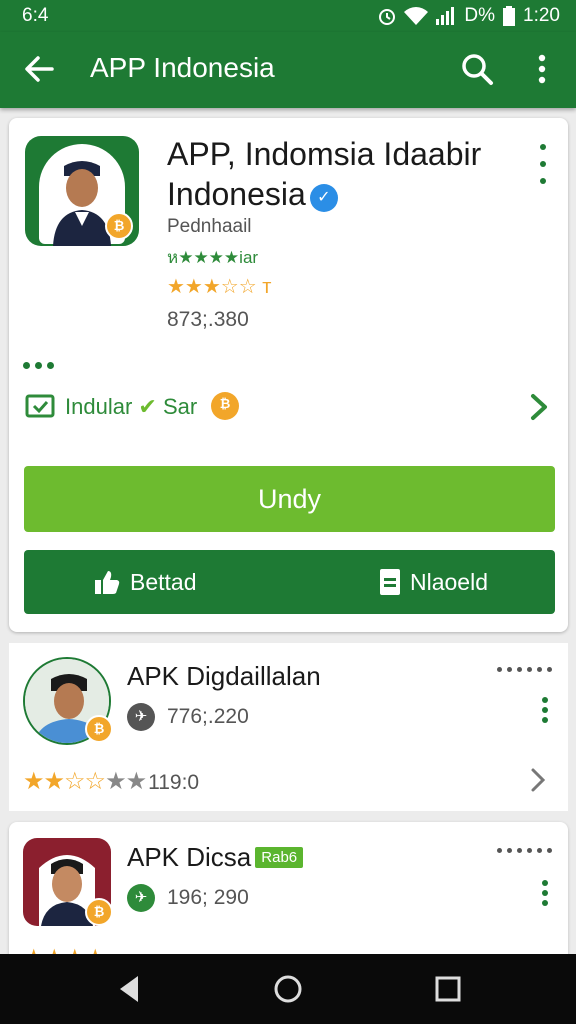 The width and height of the screenshot is (576, 1024). I want to click on page-title: APP Indonesia, so click(182, 67).